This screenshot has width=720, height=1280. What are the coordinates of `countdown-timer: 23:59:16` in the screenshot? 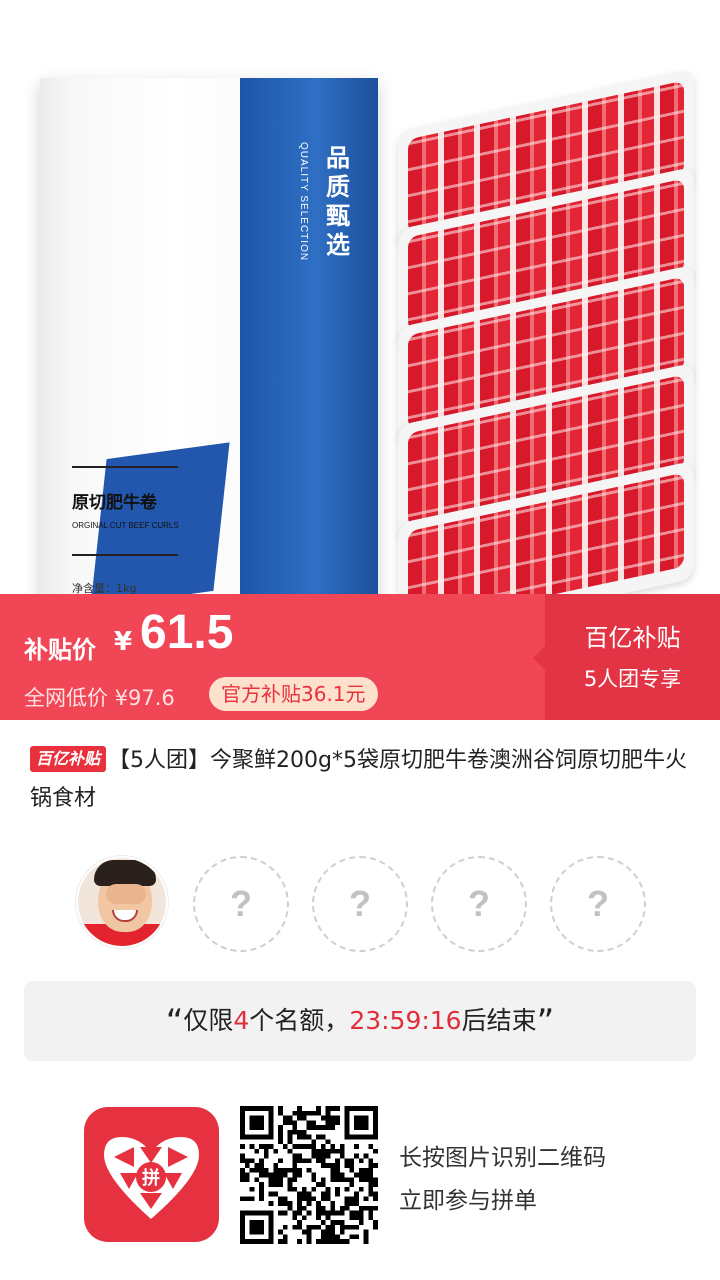 It's located at (405, 1020).